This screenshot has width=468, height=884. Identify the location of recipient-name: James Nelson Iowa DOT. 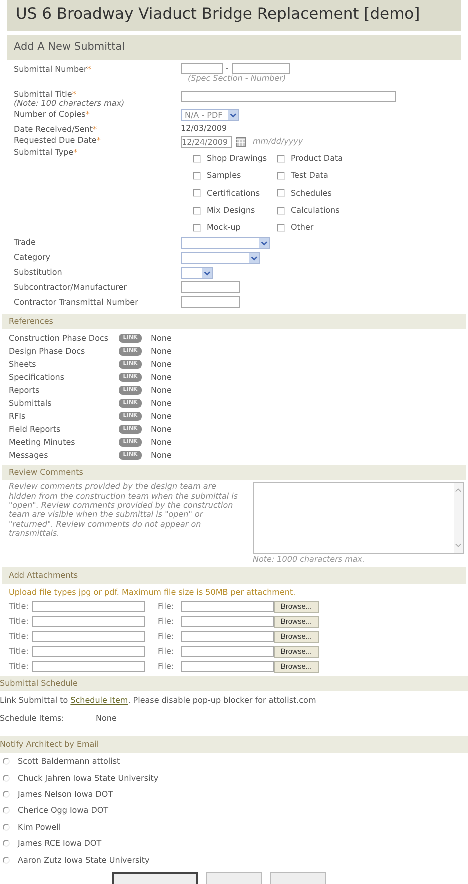
(66, 794).